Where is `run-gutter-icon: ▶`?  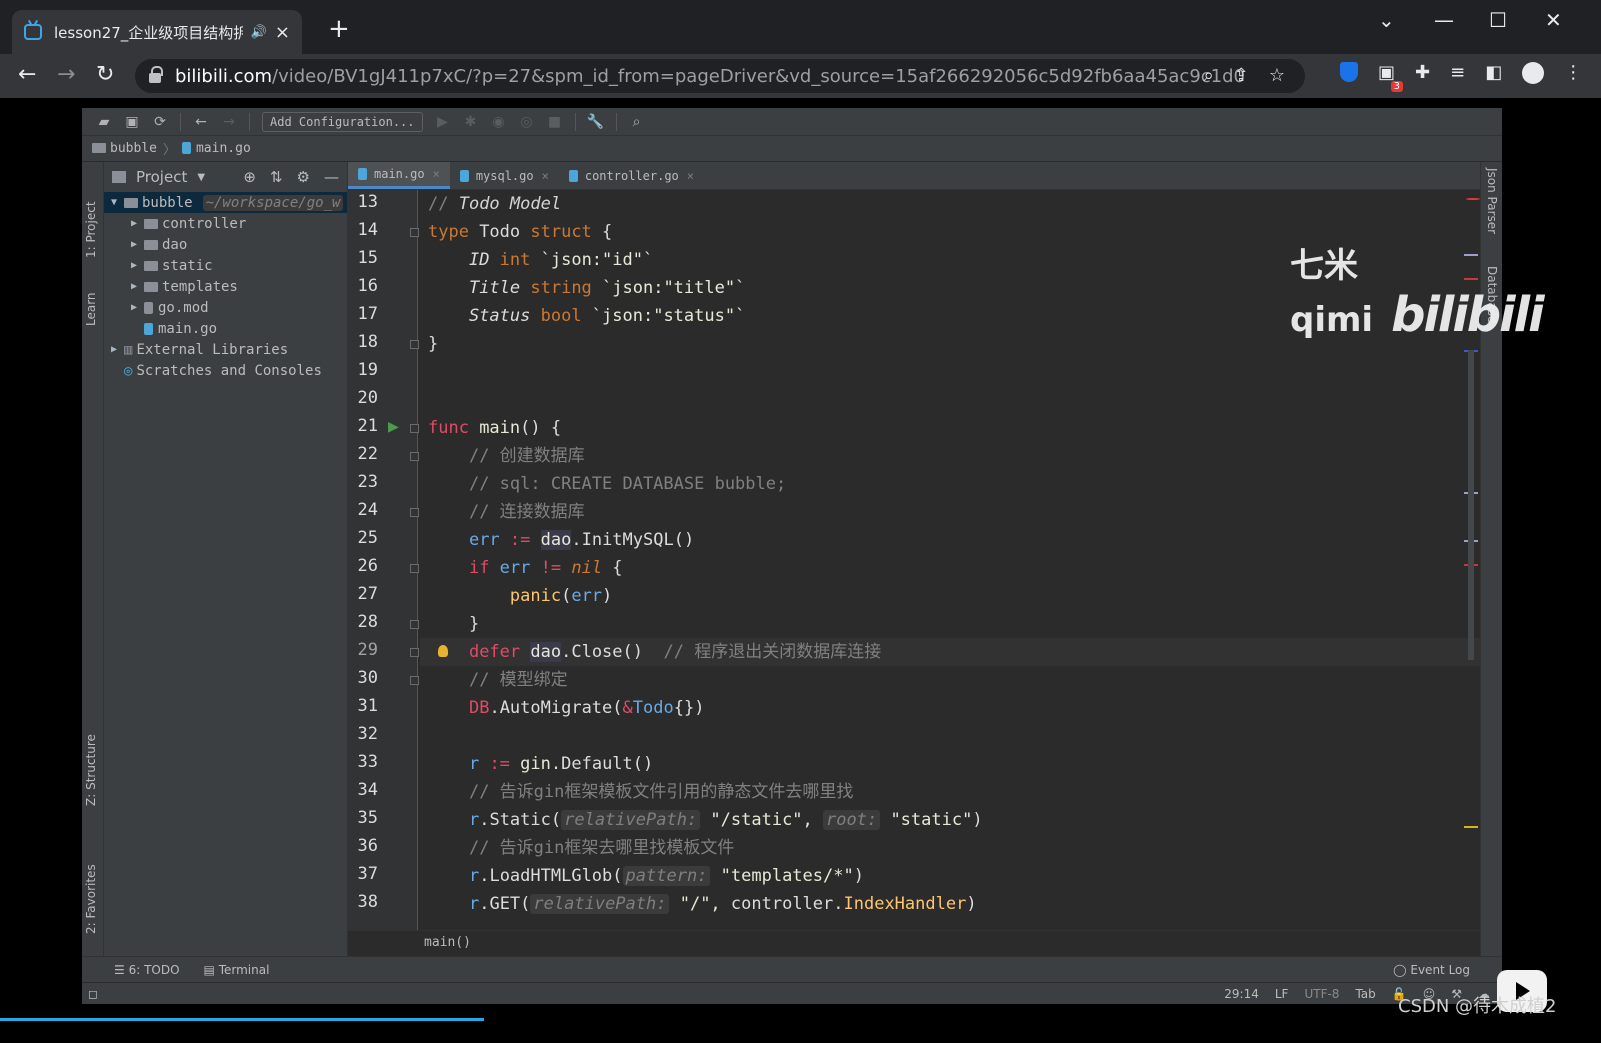 run-gutter-icon: ▶ is located at coordinates (393, 427).